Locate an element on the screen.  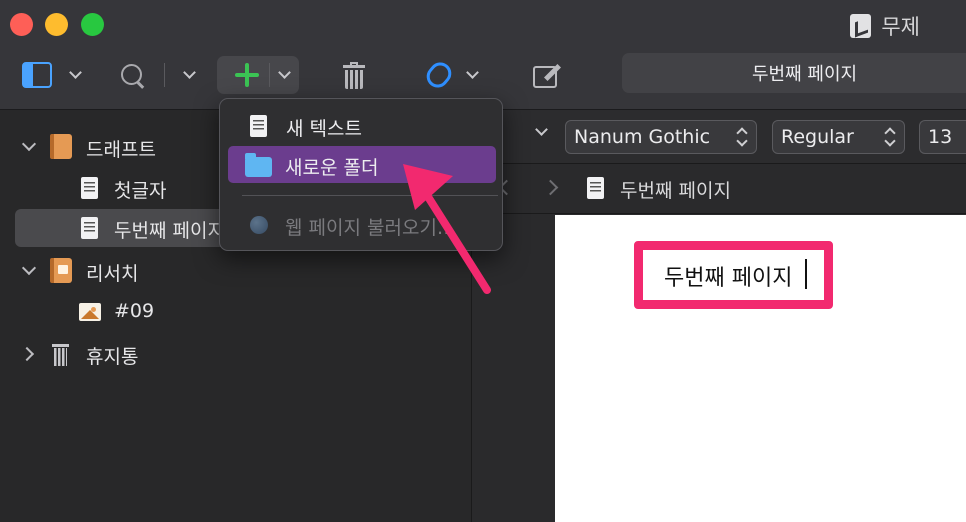
sidebar-item-image: #09 is located at coordinates (236, 312).